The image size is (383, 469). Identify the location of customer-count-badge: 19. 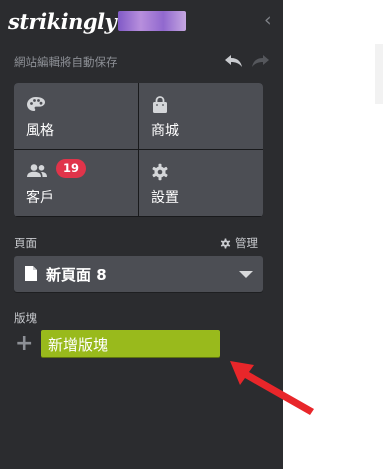
(71, 168).